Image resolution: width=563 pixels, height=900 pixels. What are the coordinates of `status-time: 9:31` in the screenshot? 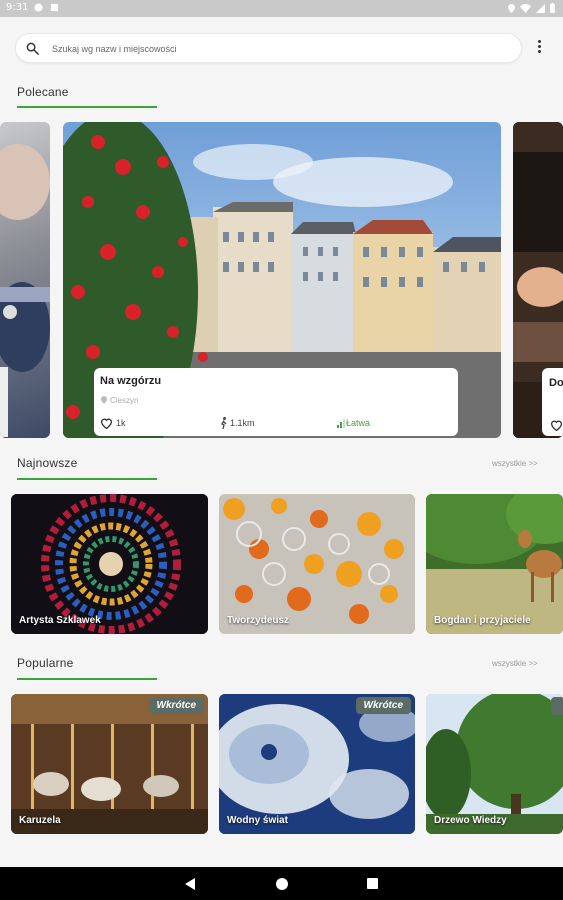 It's located at (17, 7).